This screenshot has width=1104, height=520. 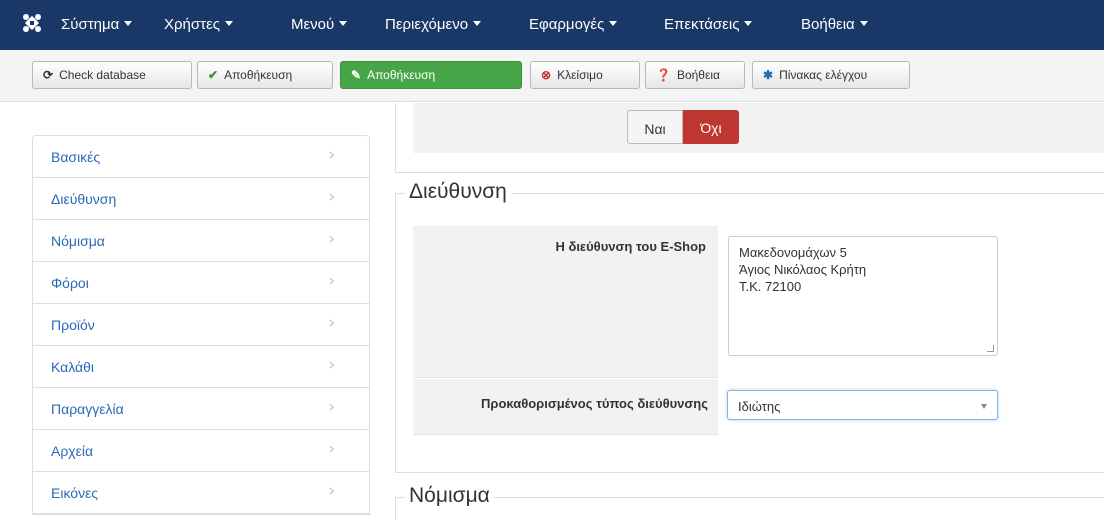 I want to click on help-button: ❓ Βοήθεια, so click(x=695, y=75).